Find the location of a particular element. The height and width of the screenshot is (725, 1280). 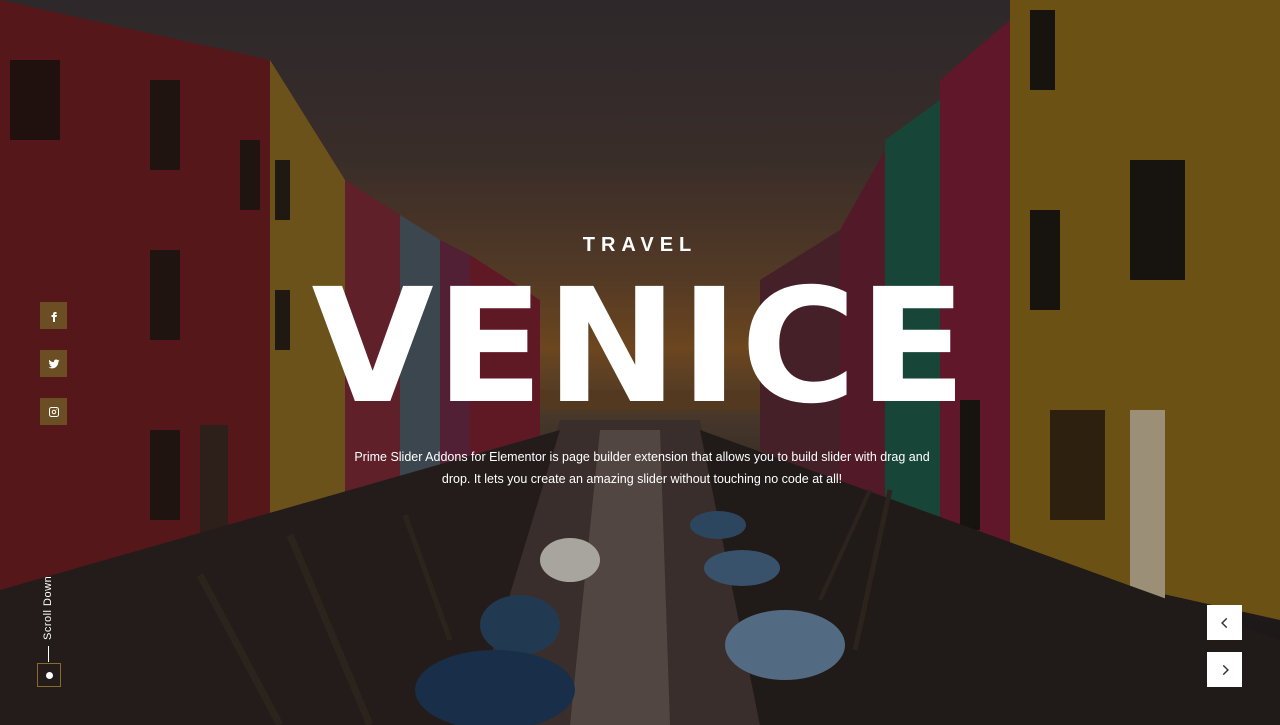

scroll-down-button: Scroll Down is located at coordinates (50, 631).